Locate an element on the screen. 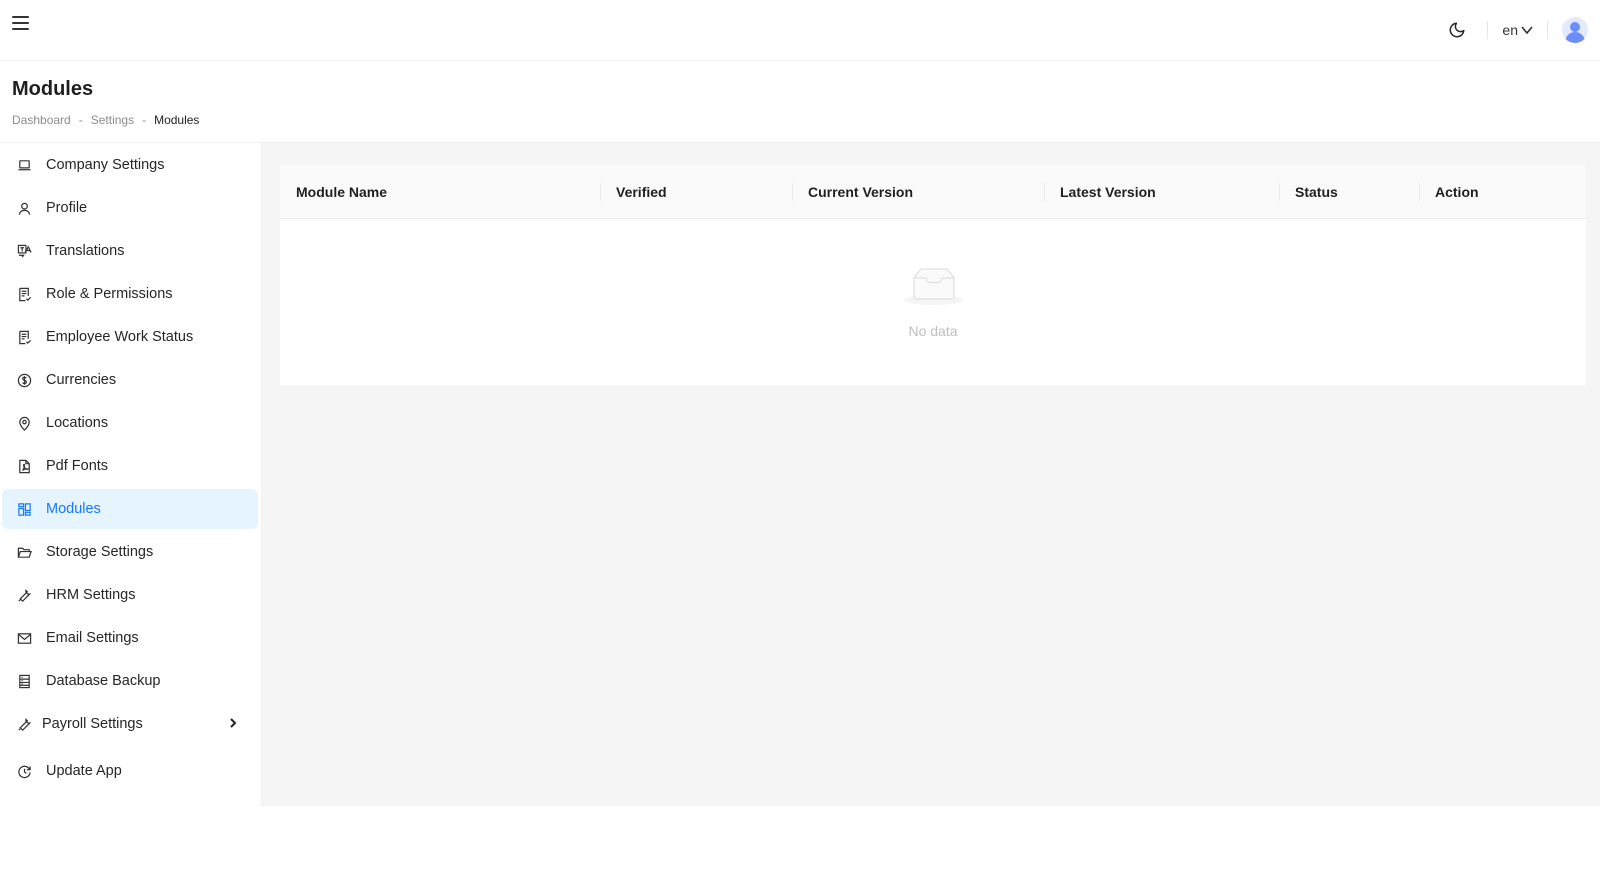  sidebar-item-database-backup: Database Backup is located at coordinates (130, 681).